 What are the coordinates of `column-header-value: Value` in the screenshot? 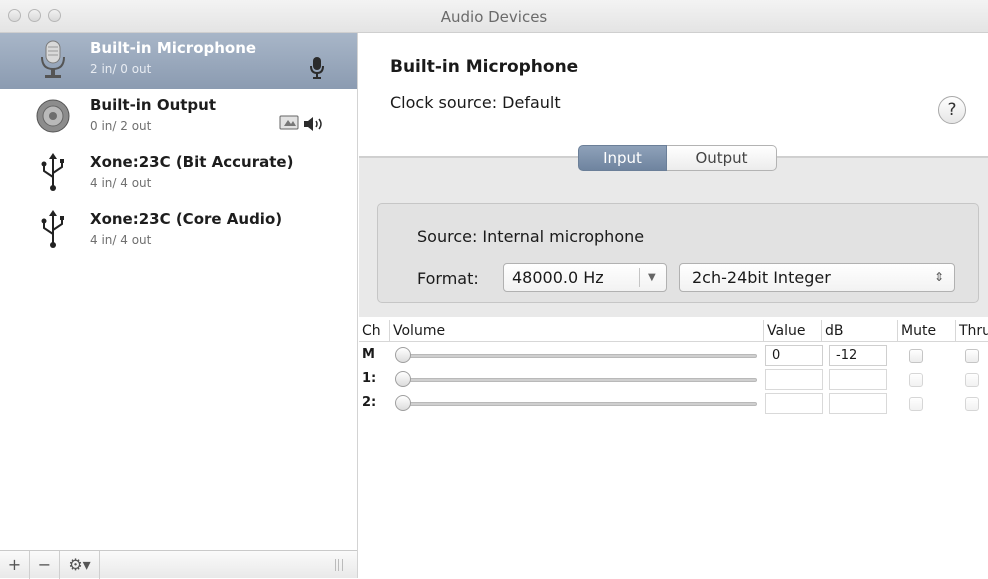 It's located at (792, 331).